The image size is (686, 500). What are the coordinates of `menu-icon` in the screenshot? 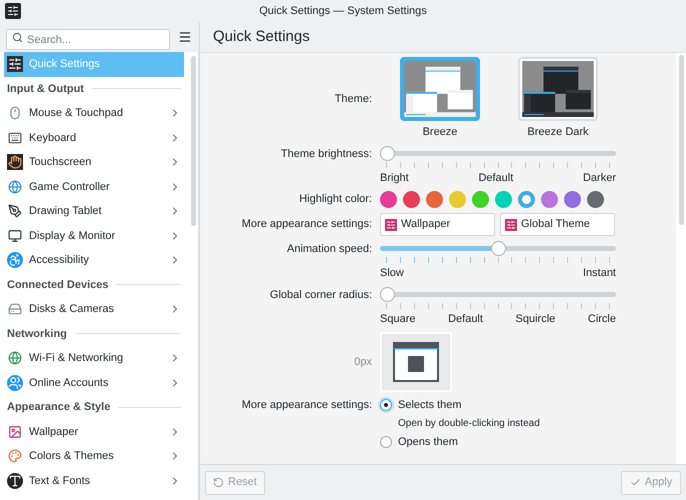 It's located at (185, 37).